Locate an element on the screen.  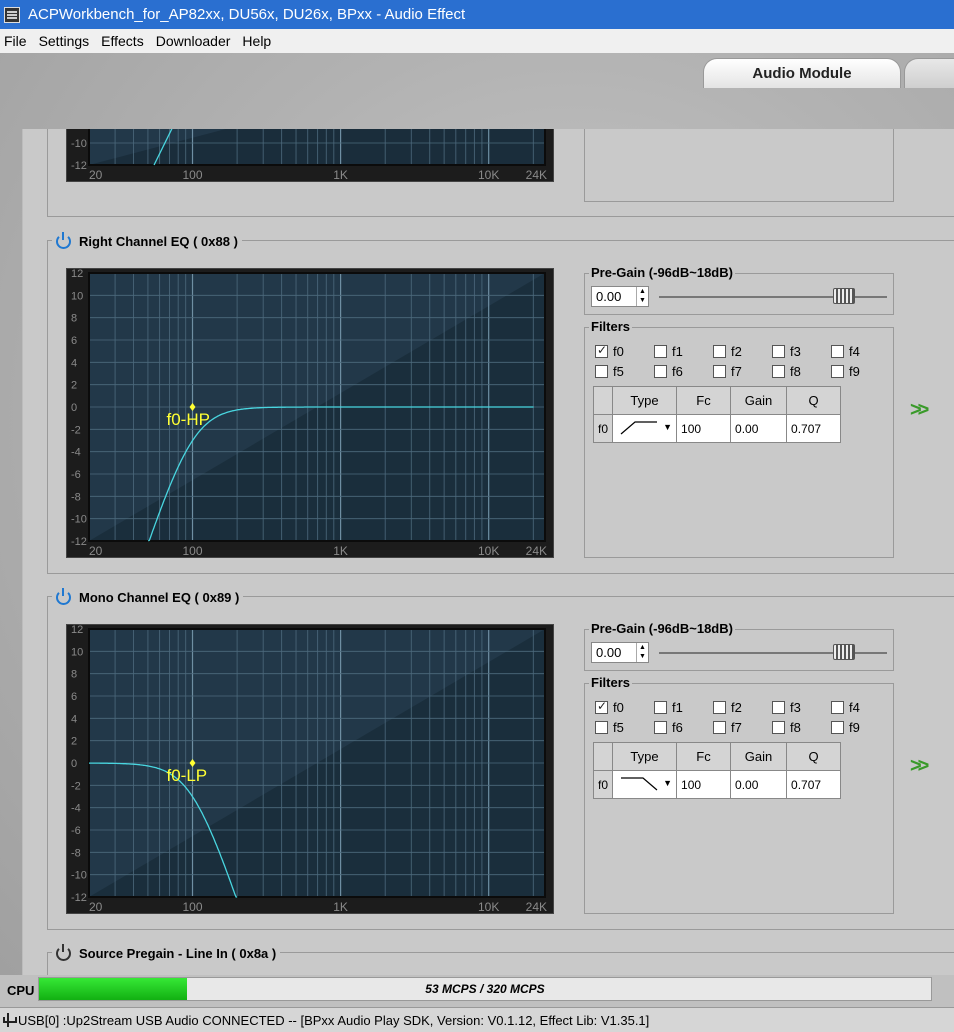
source-pregain-group: Source Pregain - Line In ( 0x8a ) is located at coordinates (500, 959).